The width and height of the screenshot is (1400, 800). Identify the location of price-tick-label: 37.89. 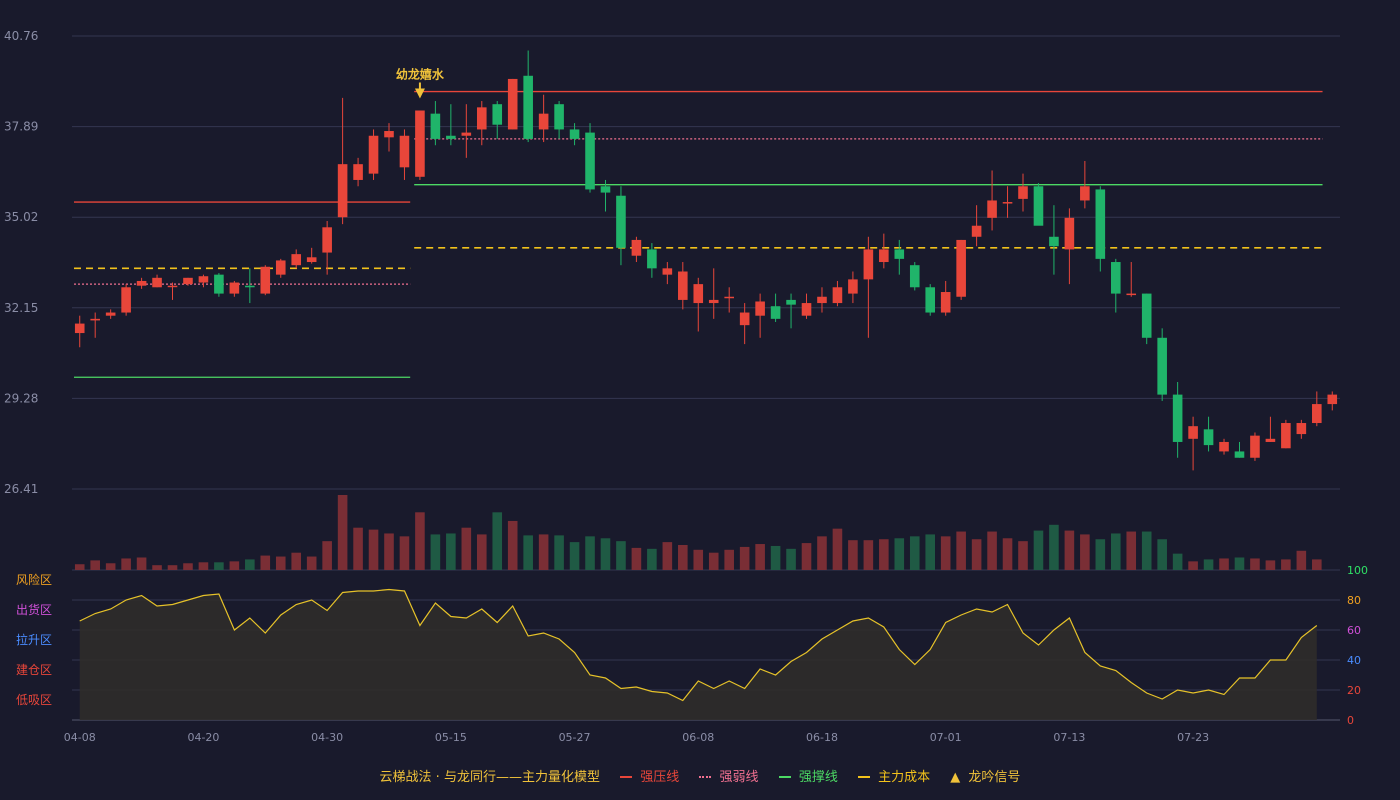
(21, 127).